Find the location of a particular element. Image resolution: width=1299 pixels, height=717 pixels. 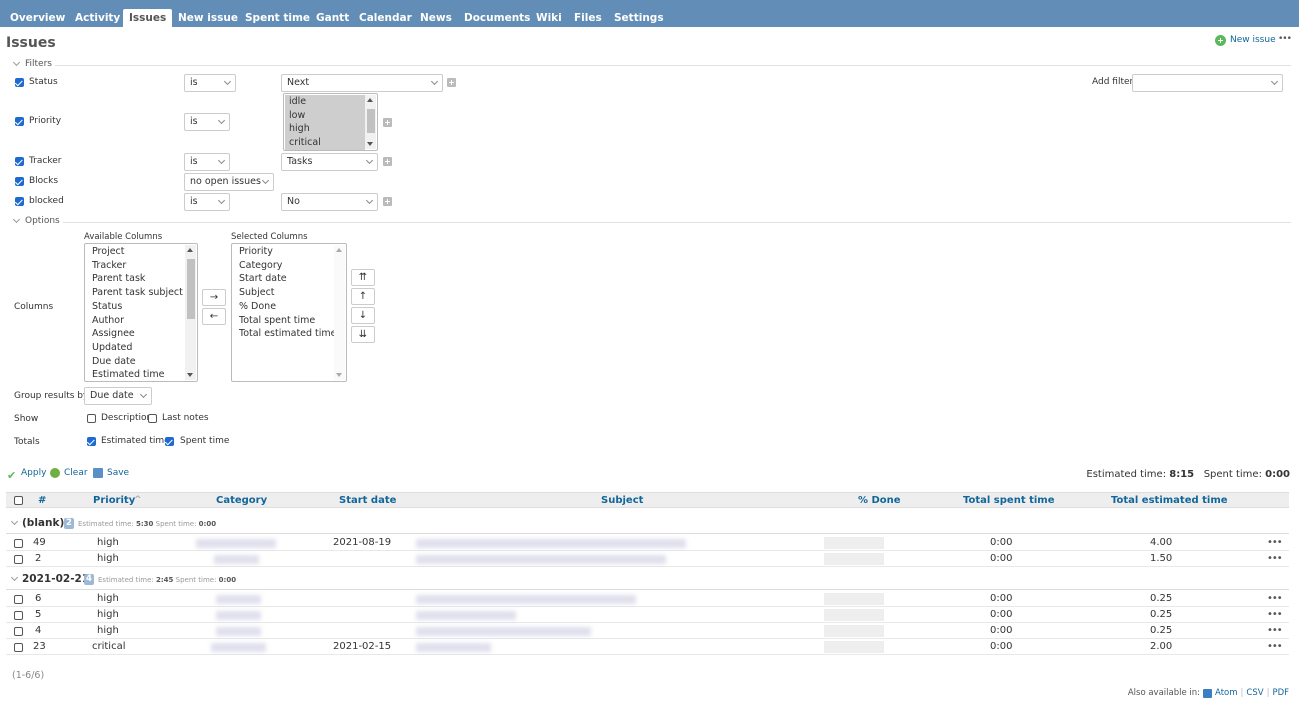

filter-priority-checkbox is located at coordinates (19, 121).